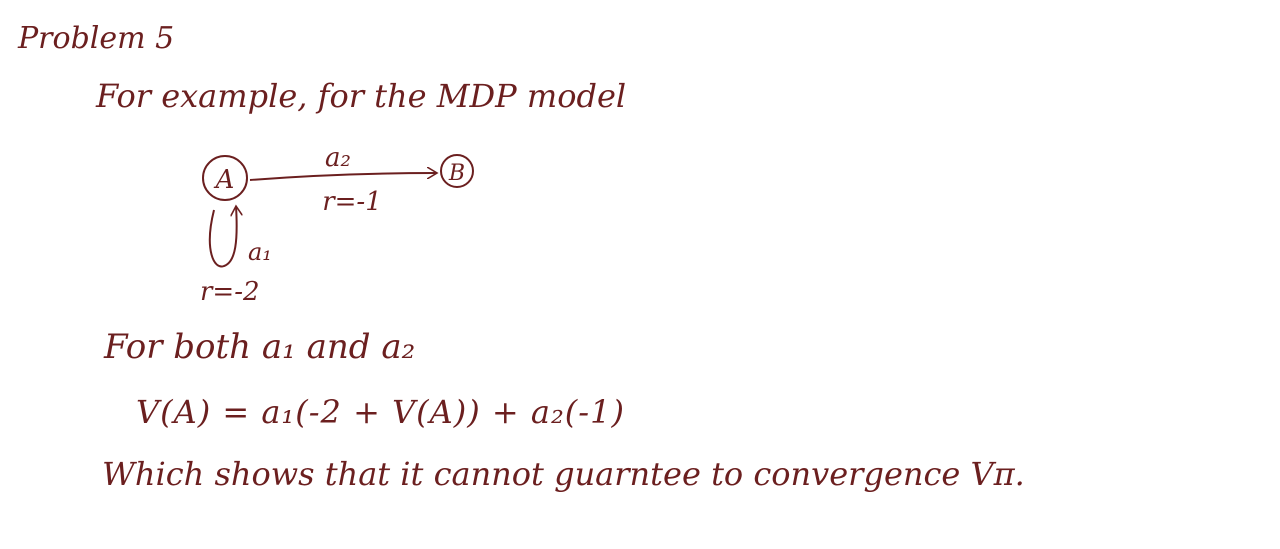 This screenshot has height=549, width=1280. I want to click on transition-action-label: a₂, so click(338, 158).